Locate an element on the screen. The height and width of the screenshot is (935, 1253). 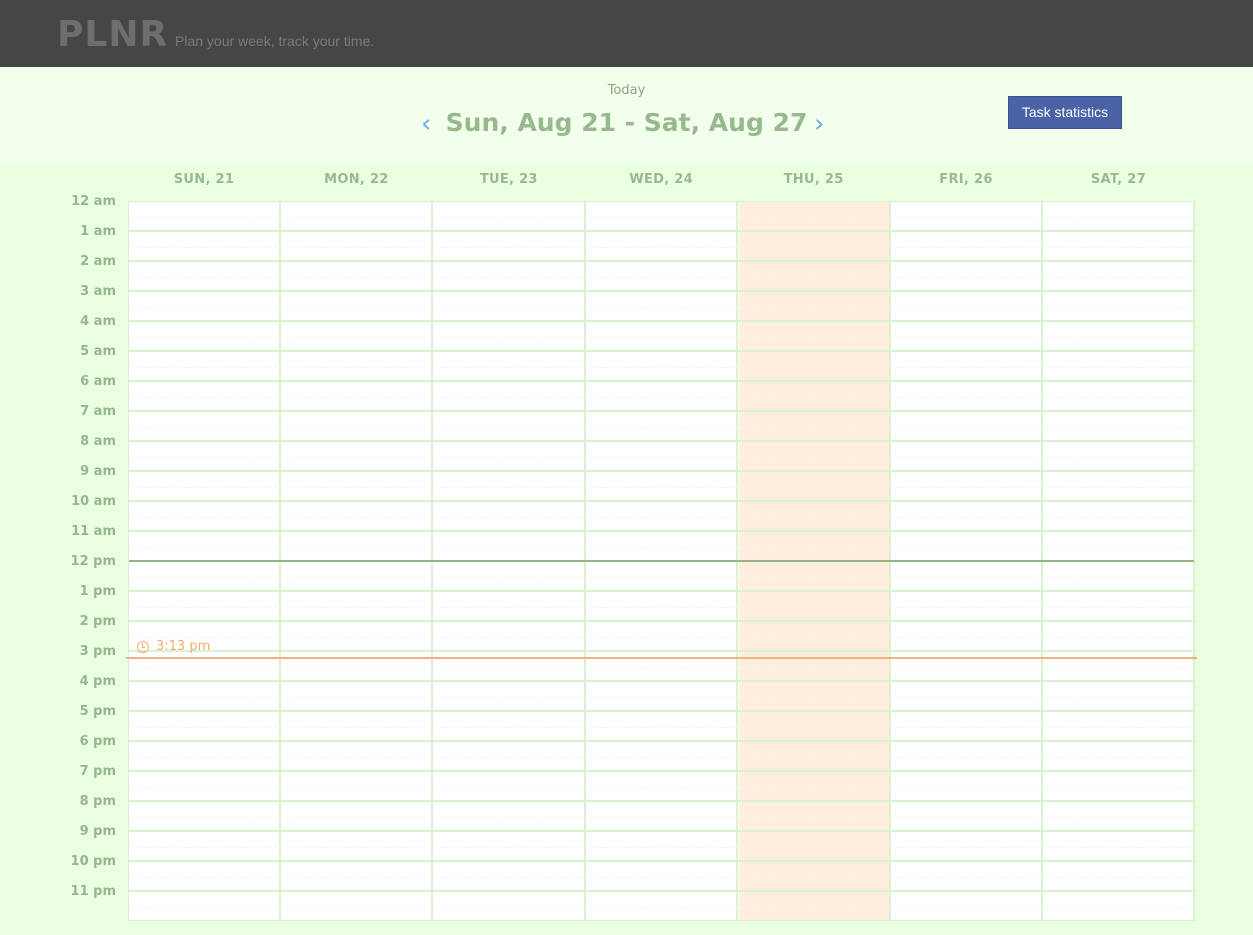
hour-label: 2 pm is located at coordinates (97, 621).